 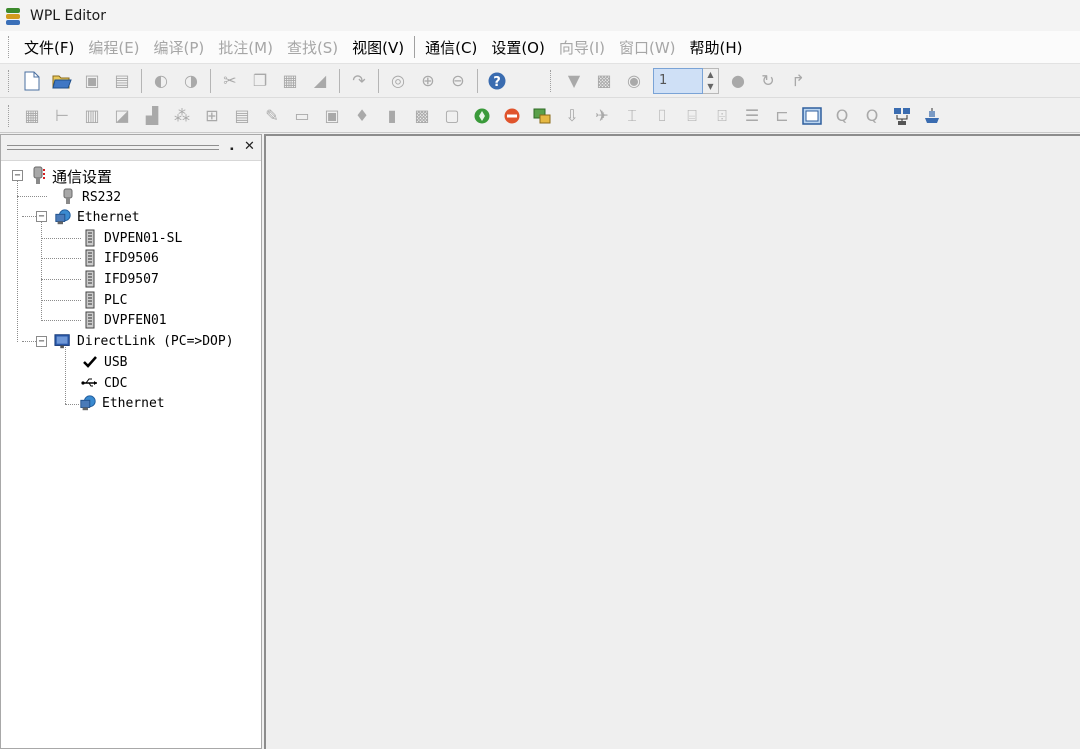 I want to click on download-button: ▼, so click(x=574, y=81).